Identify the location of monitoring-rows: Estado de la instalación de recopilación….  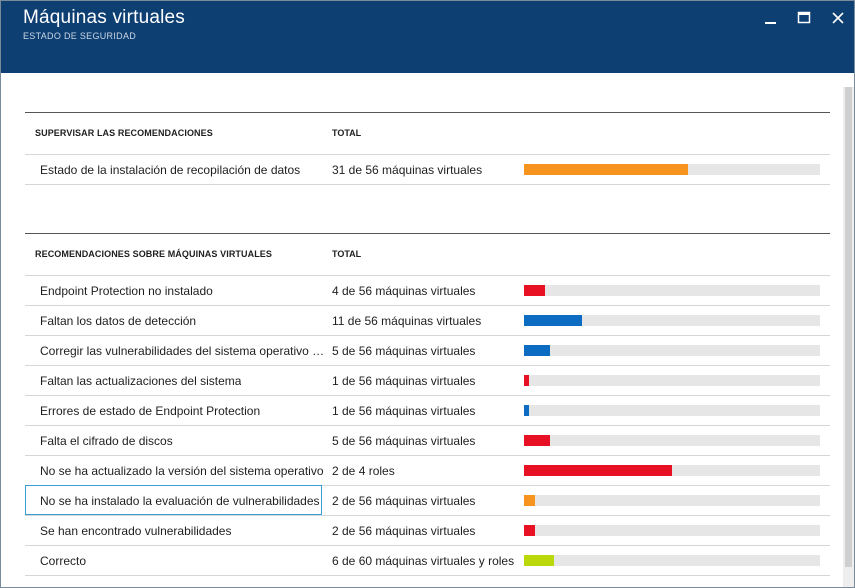
(427, 170).